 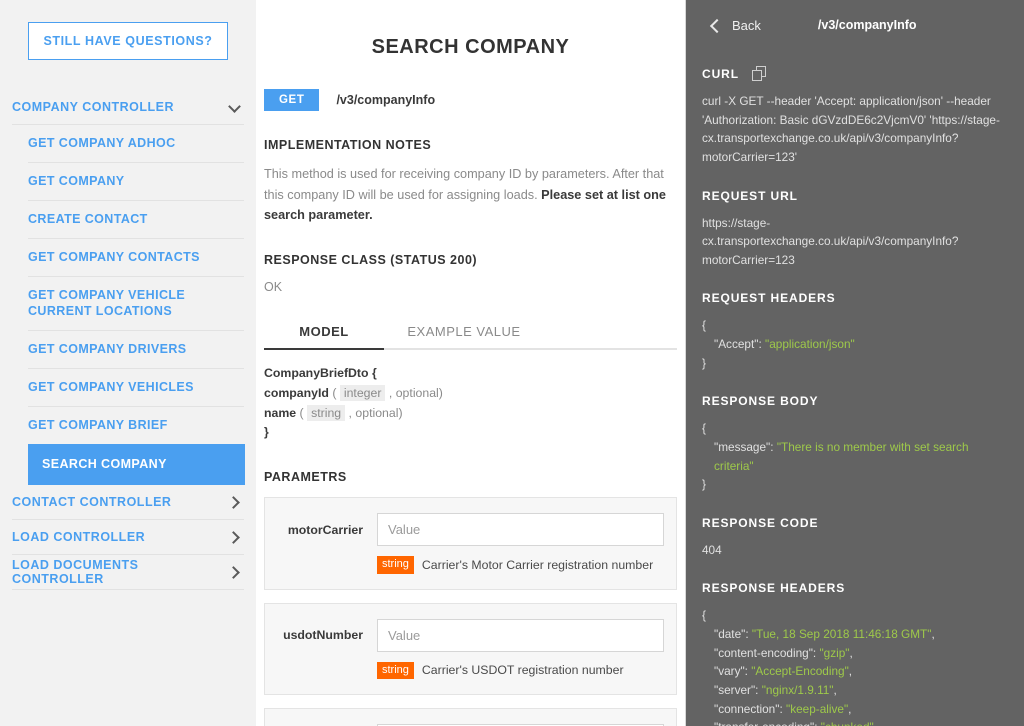 I want to click on sidebar-item-get-company: GET COMPANY, so click(x=128, y=181).